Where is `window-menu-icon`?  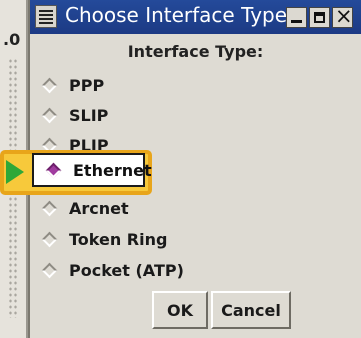 window-menu-icon is located at coordinates (46, 16).